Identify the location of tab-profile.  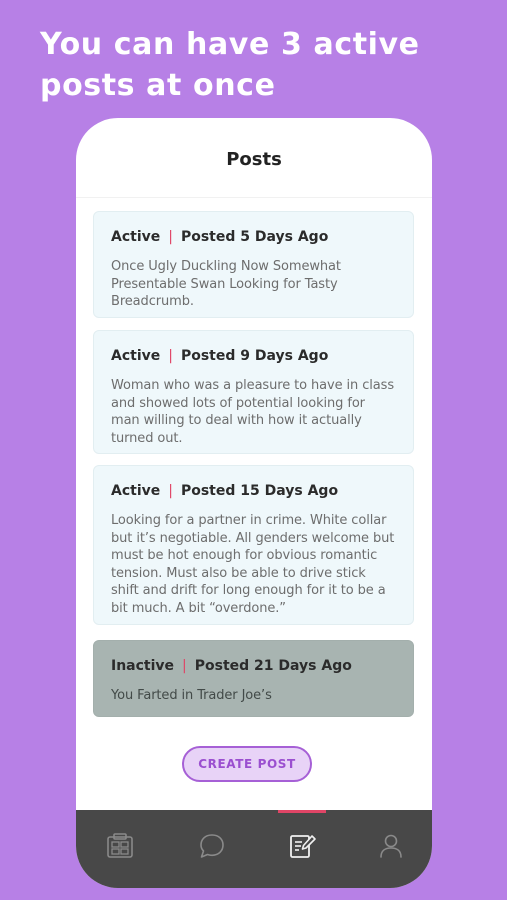
(391, 846).